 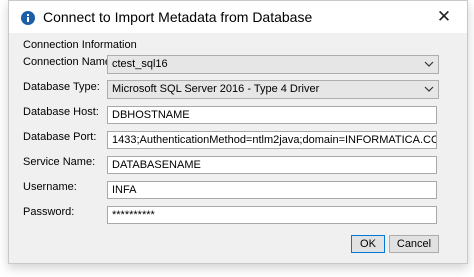 What do you see at coordinates (28, 18) in the screenshot?
I see `info-icon` at bounding box center [28, 18].